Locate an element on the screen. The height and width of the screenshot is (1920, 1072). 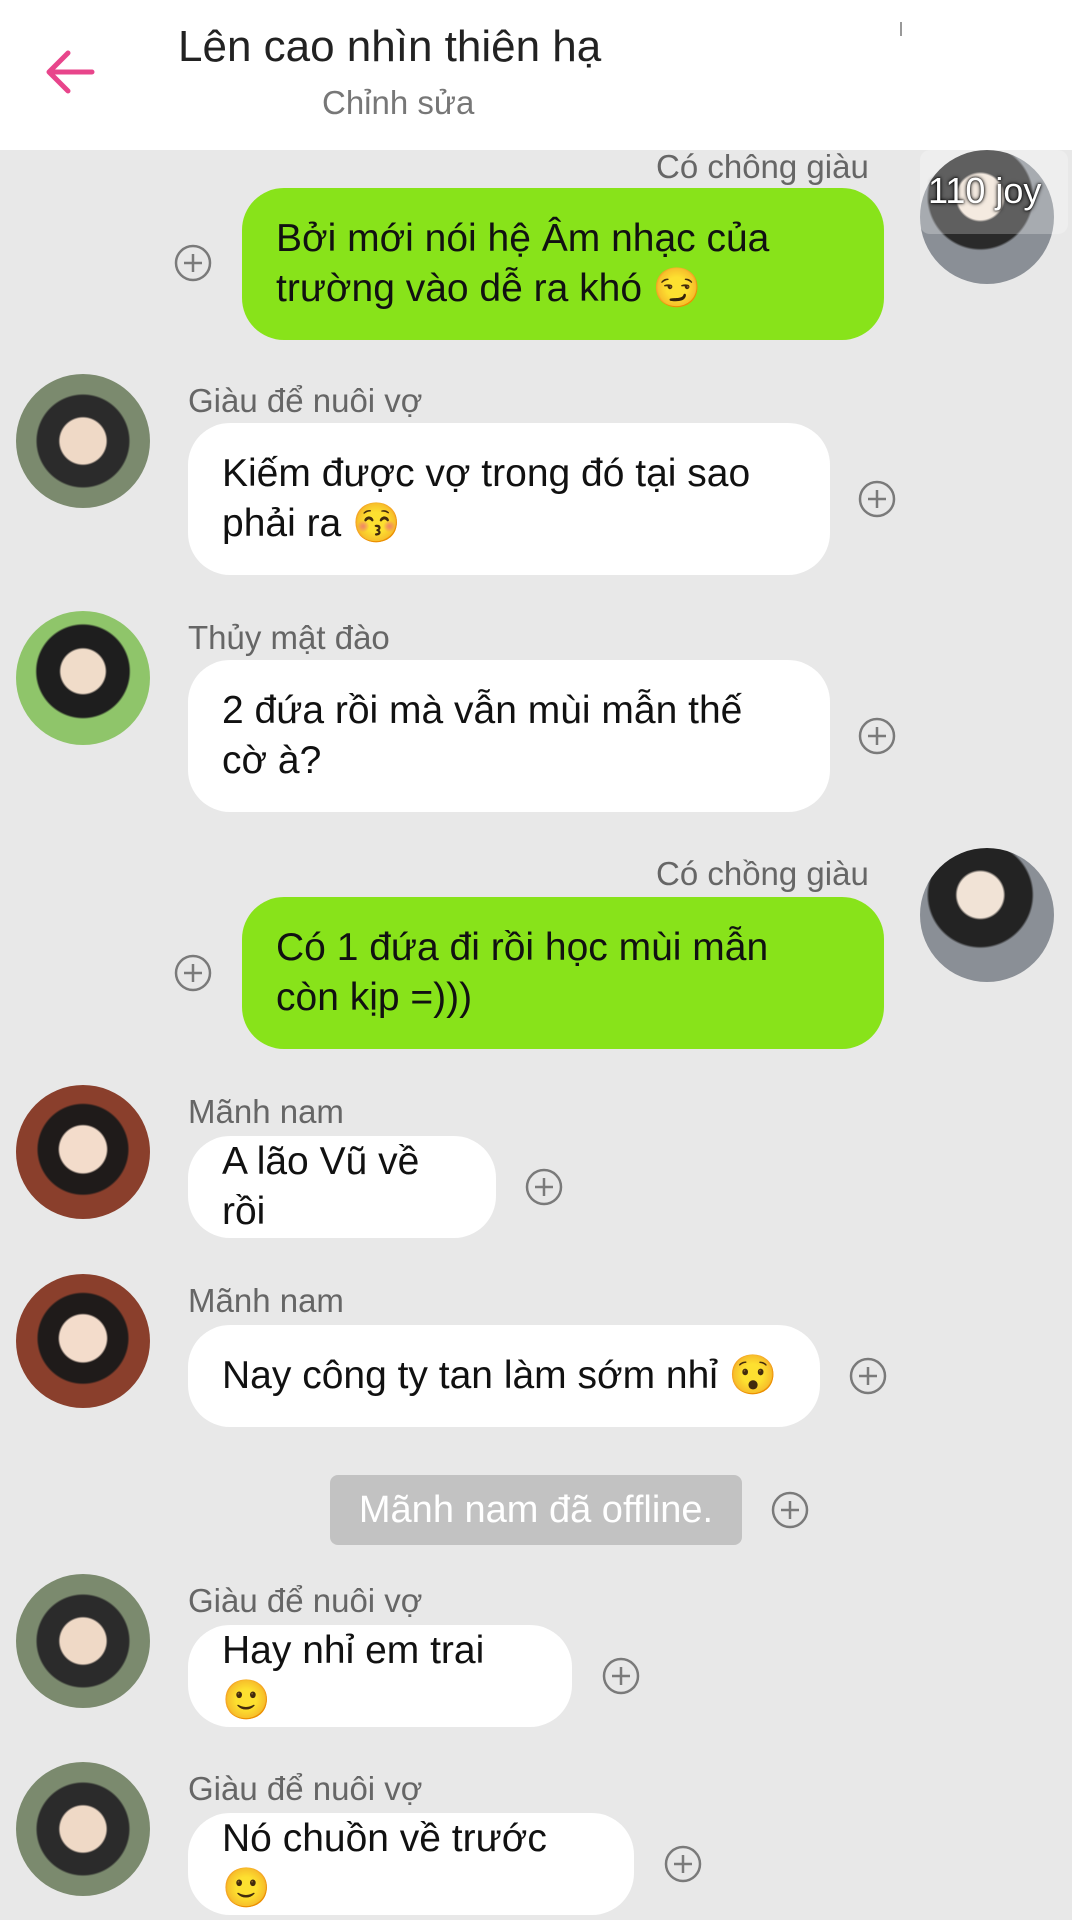
message-sender: Có chồng giàu is located at coordinates (762, 873).